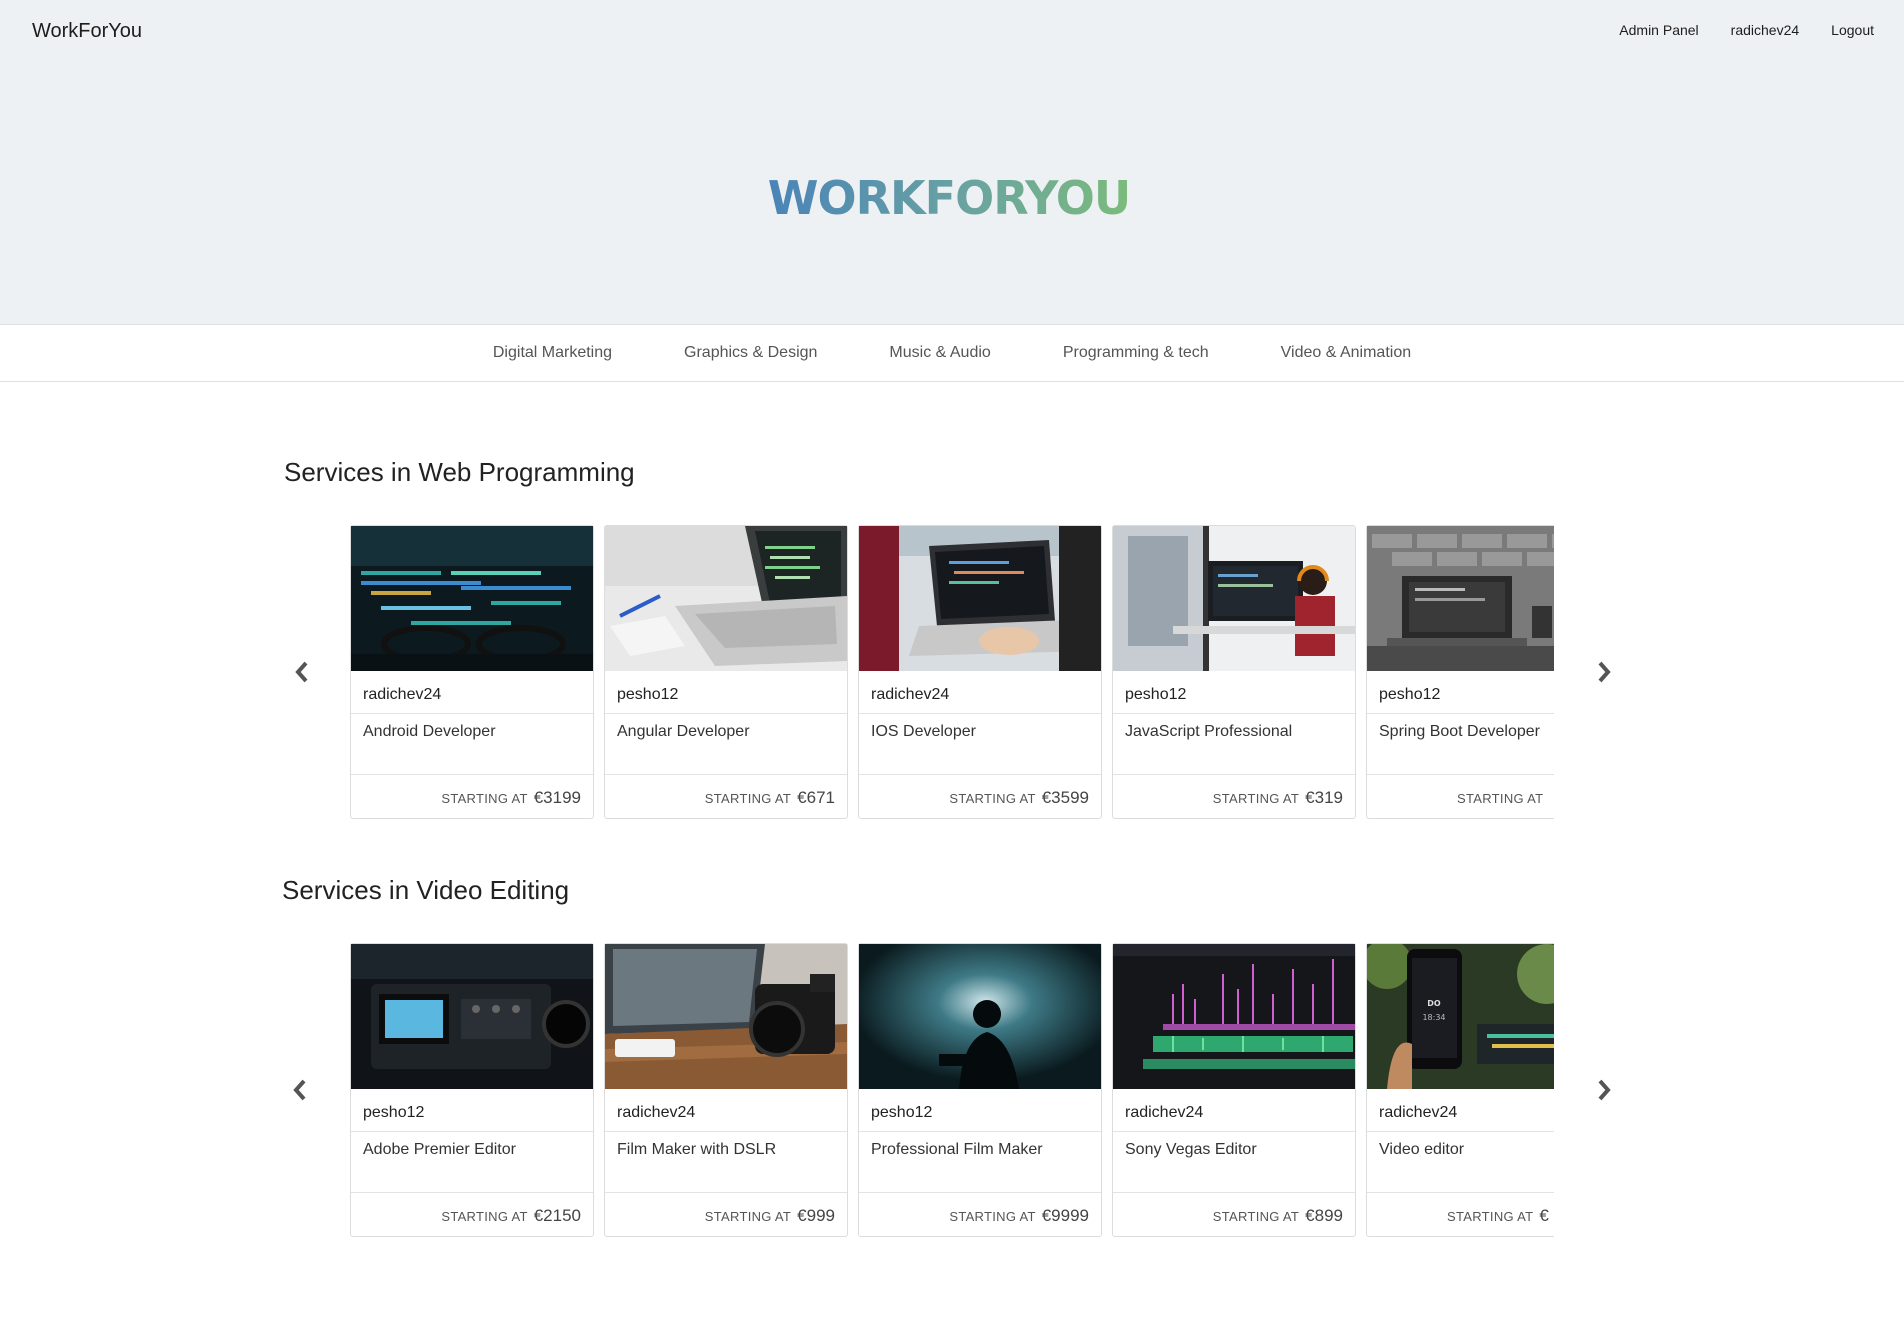 The image size is (1904, 1328). What do you see at coordinates (1065, 1215) in the screenshot?
I see `price-value: €9999` at bounding box center [1065, 1215].